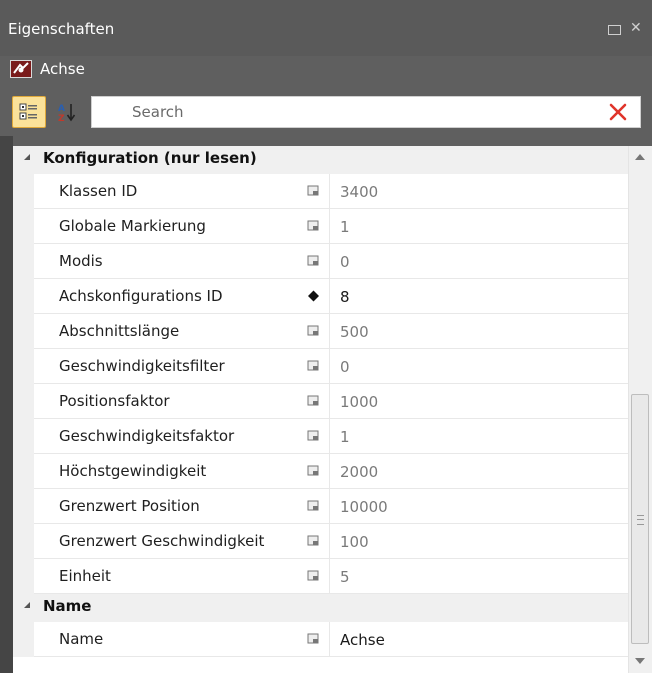 The height and width of the screenshot is (673, 652). What do you see at coordinates (166, 576) in the screenshot?
I see `property-name: Einheit` at bounding box center [166, 576].